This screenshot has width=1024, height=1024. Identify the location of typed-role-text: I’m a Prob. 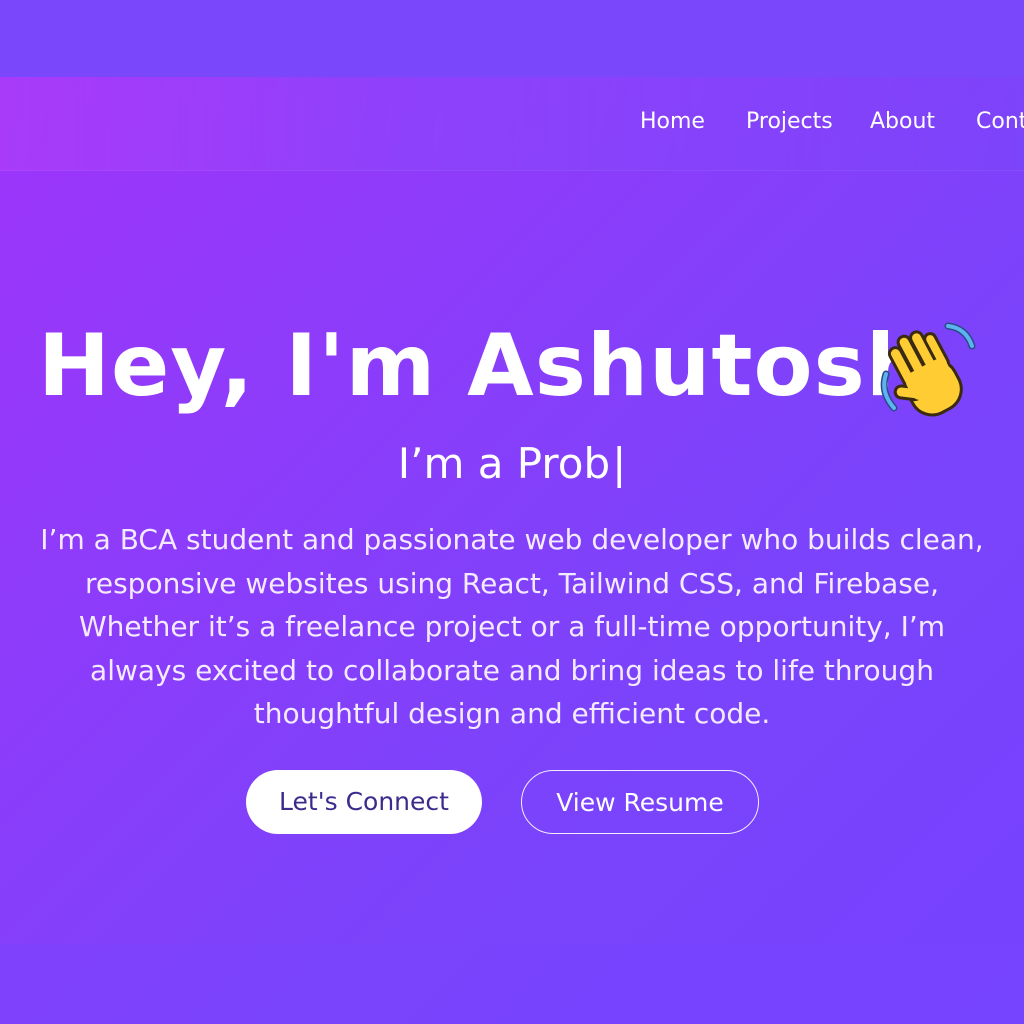
(504, 463).